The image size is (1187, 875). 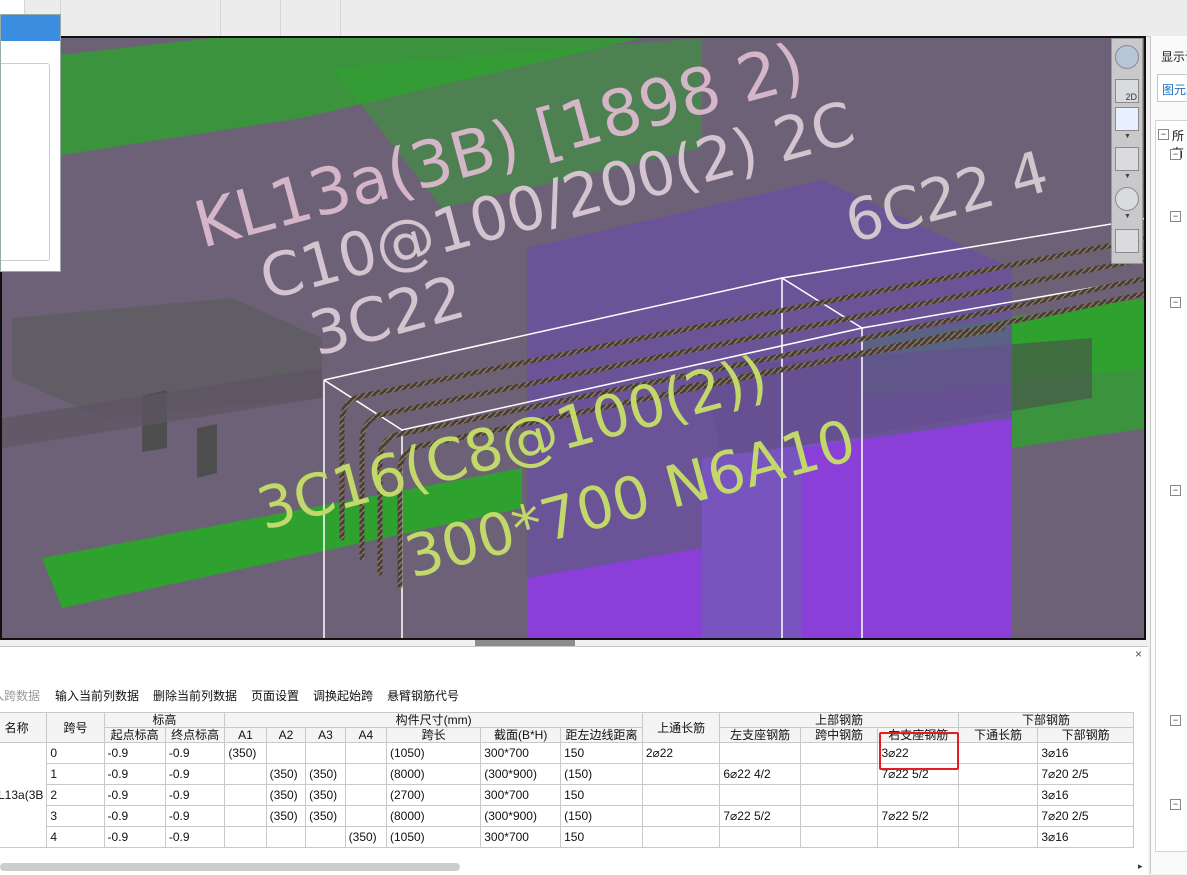 I want to click on cell-a1: (350), so click(x=245, y=753).